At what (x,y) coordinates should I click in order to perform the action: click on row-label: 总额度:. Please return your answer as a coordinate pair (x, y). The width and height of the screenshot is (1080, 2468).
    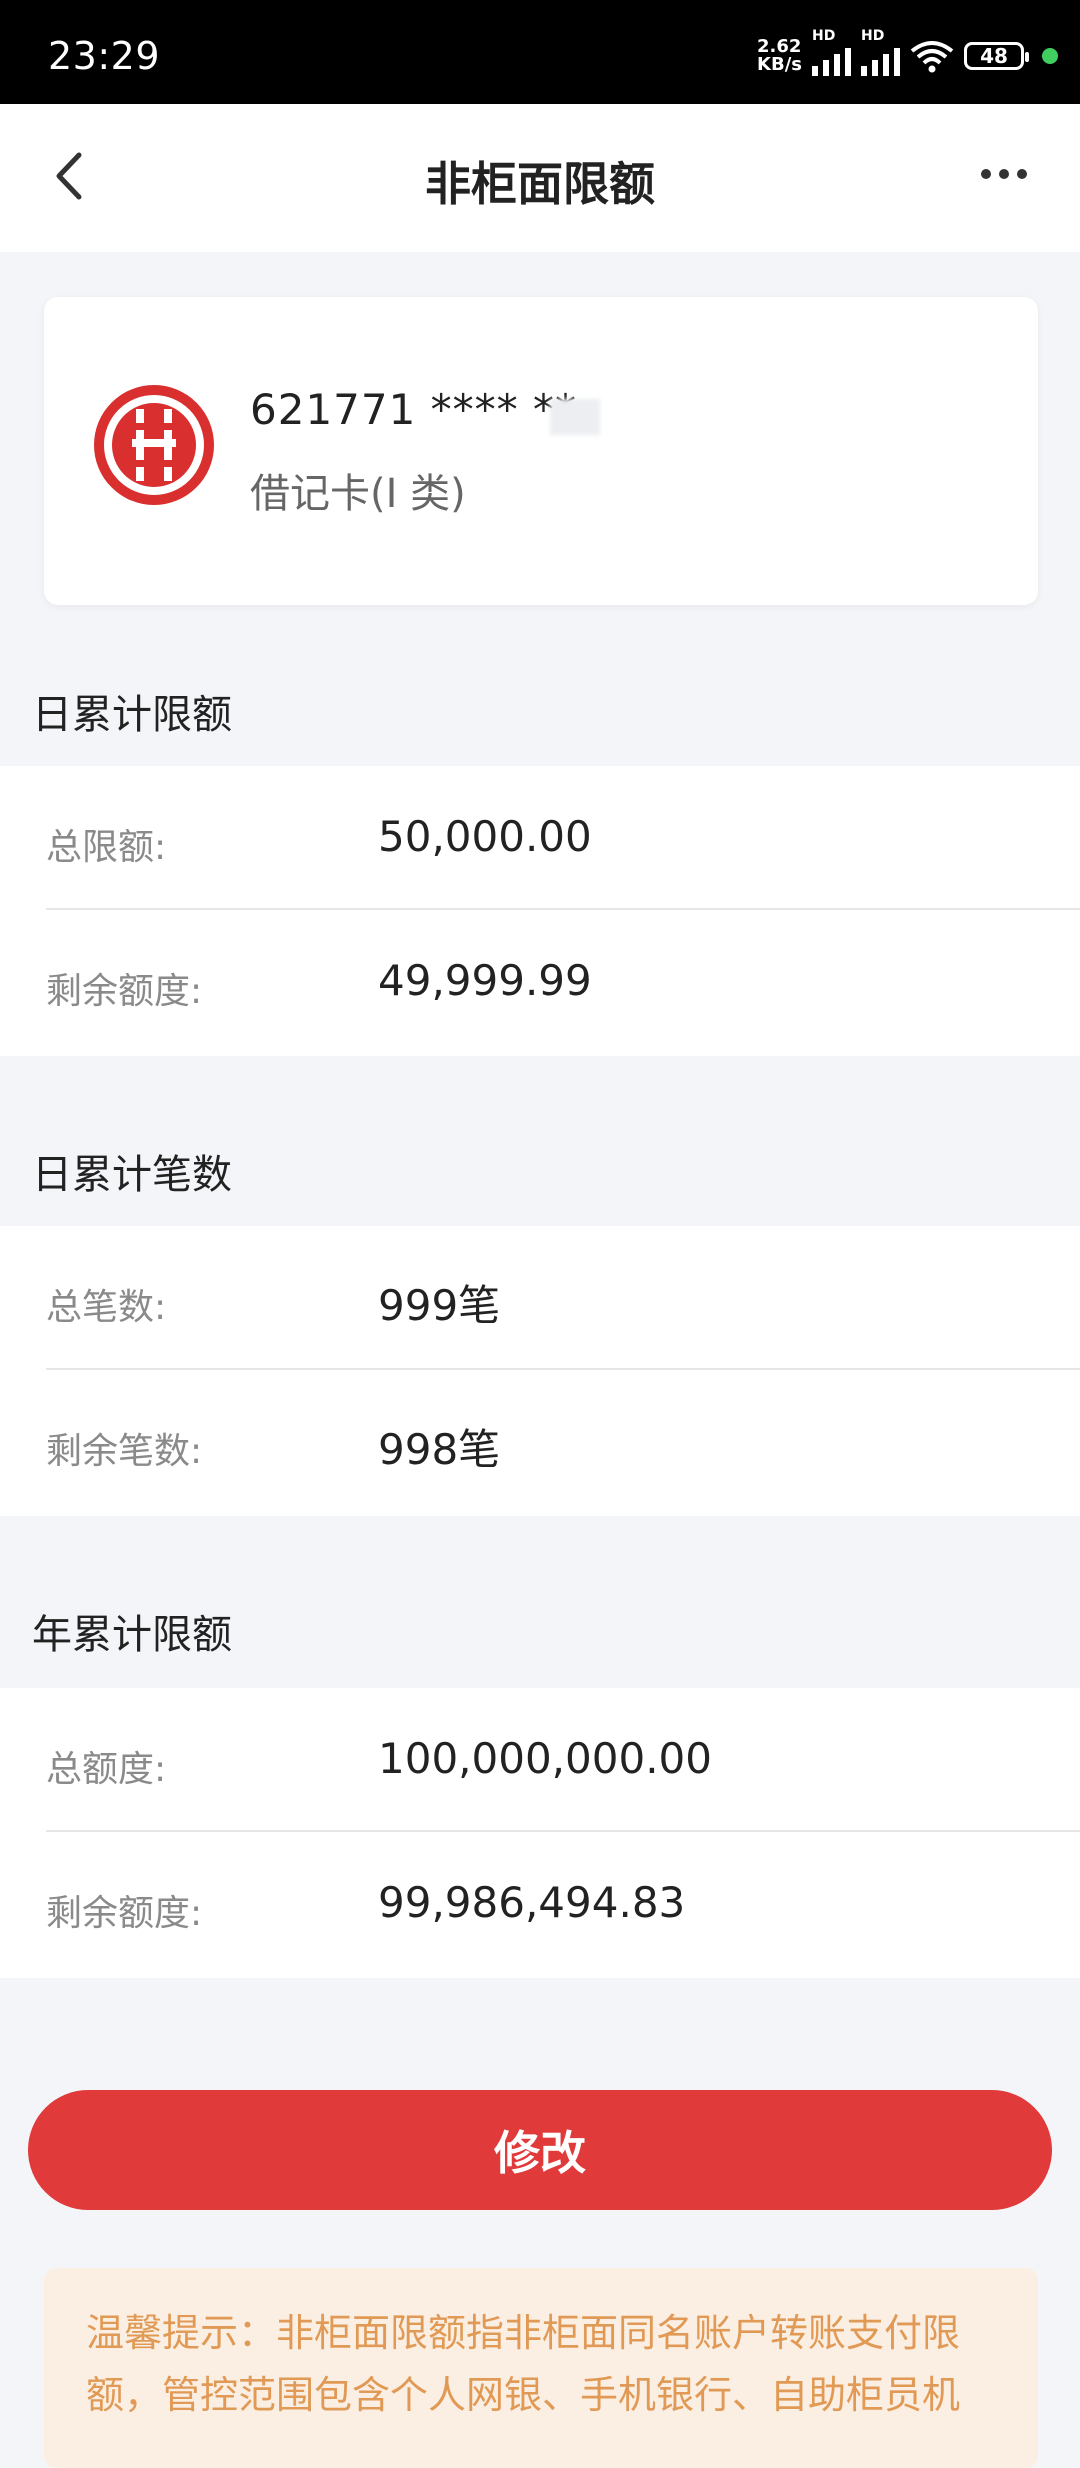
    Looking at the image, I should click on (106, 1769).